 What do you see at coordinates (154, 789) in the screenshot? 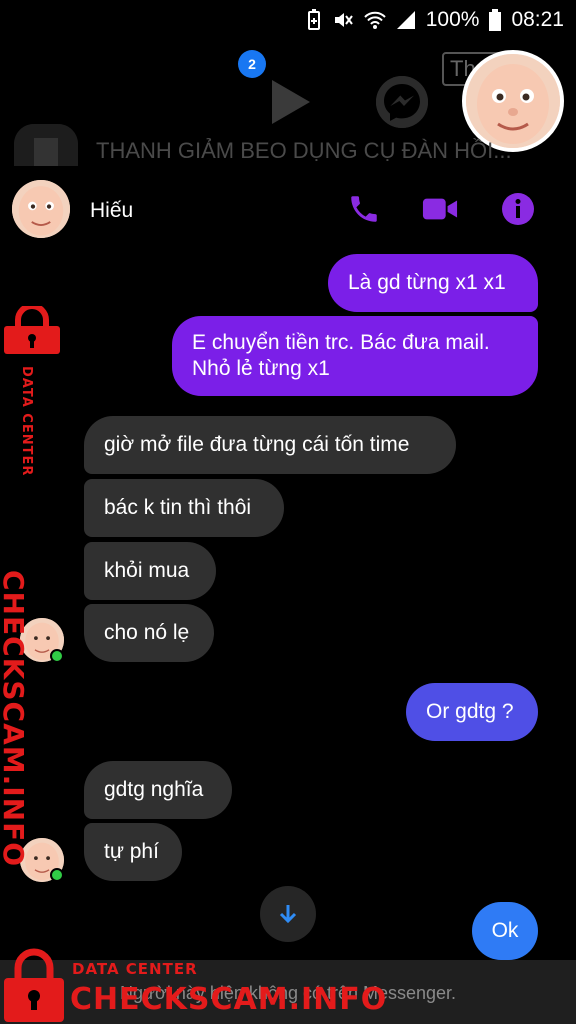
I see `message-text: gdtg nghĩa` at bounding box center [154, 789].